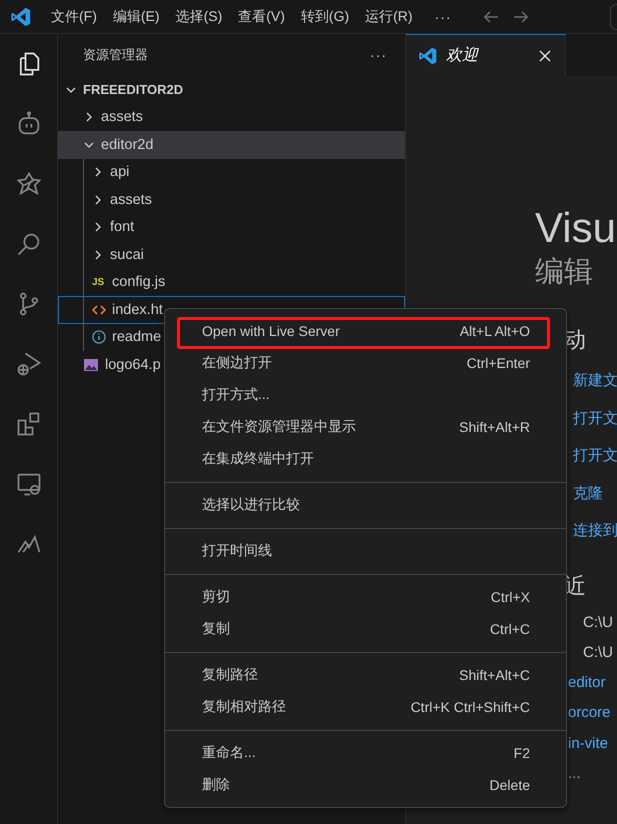 The height and width of the screenshot is (824, 617). I want to click on file-name: readme, so click(137, 337).